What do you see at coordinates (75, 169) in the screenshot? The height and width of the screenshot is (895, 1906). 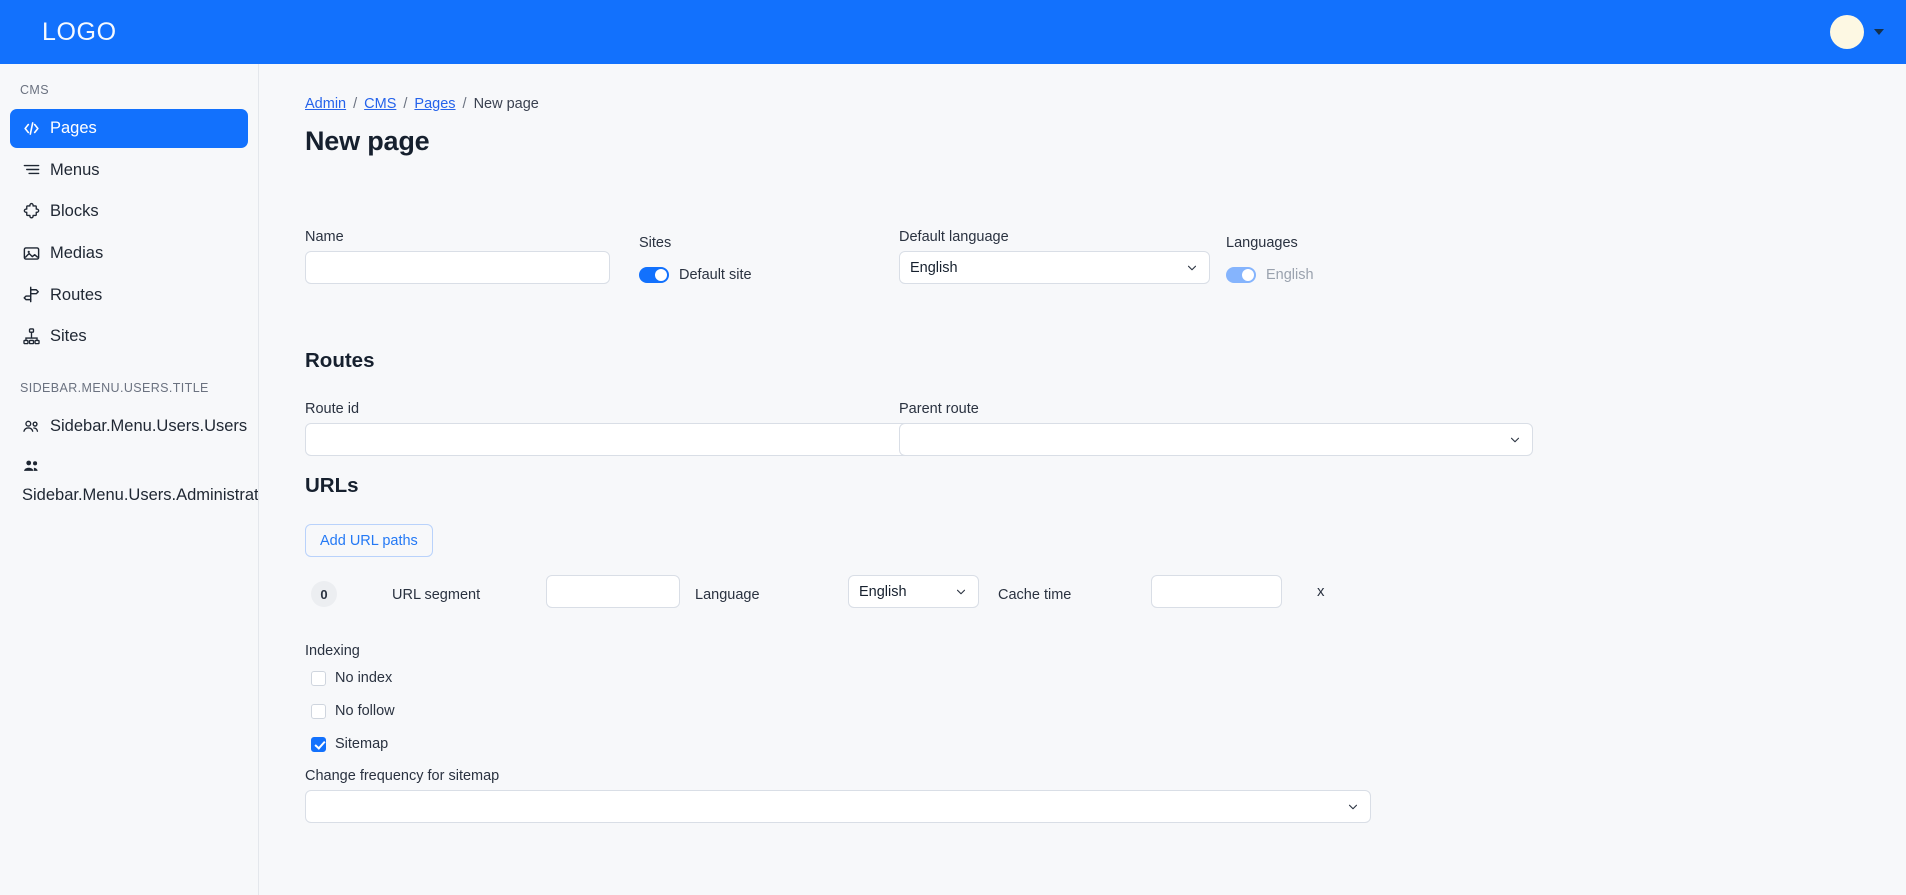 I see `sidebar-item-label: Menus` at bounding box center [75, 169].